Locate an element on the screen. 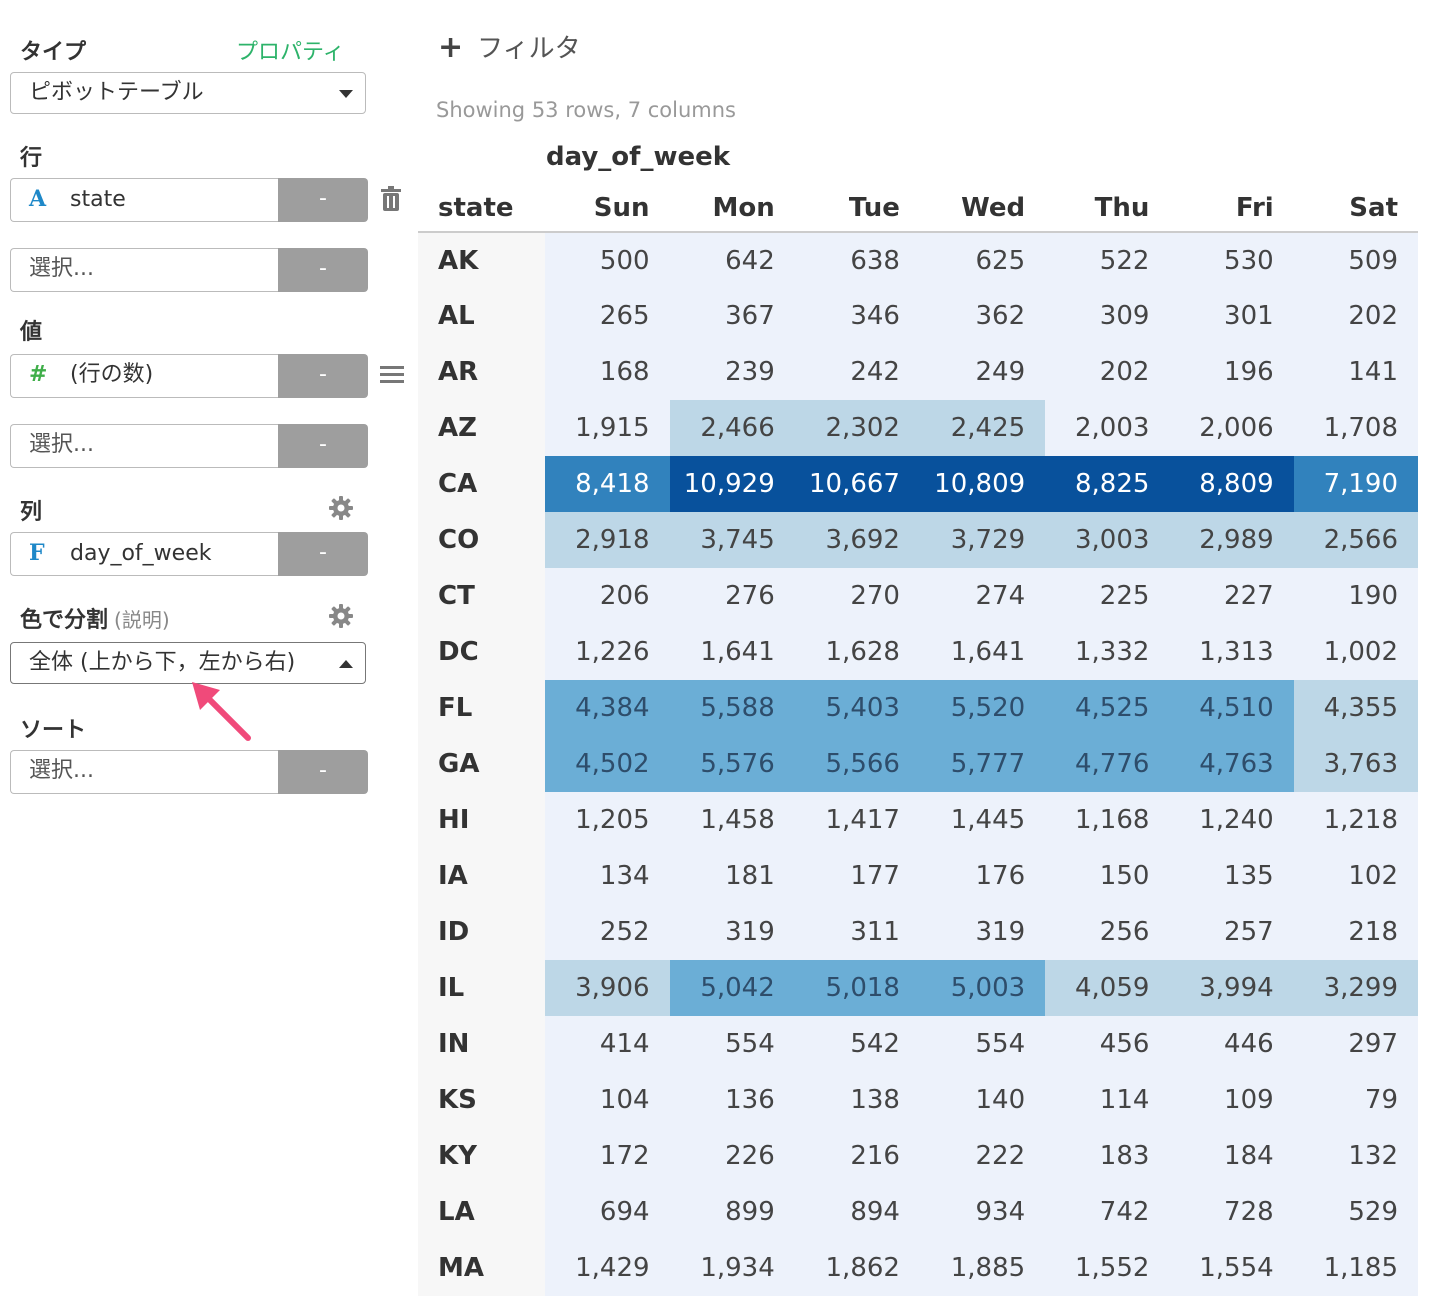 The width and height of the screenshot is (1430, 1312). table-cell: 172 is located at coordinates (607, 1156).